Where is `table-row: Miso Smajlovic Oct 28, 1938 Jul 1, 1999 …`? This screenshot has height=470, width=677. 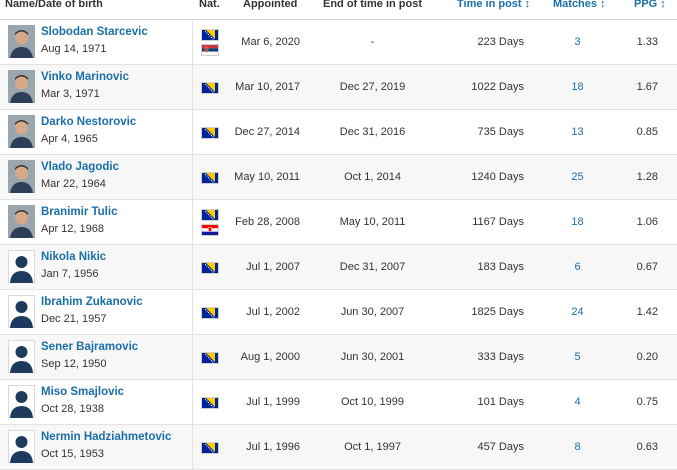
table-row: Miso Smajlovic Oct 28, 1938 Jul 1, 1999 … is located at coordinates (338, 402).